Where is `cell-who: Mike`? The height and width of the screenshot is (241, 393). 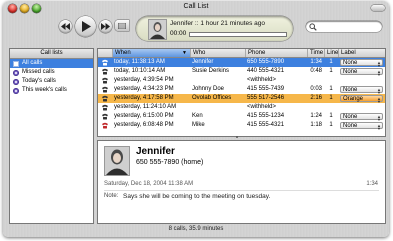
cell-who: Mike is located at coordinates (198, 125).